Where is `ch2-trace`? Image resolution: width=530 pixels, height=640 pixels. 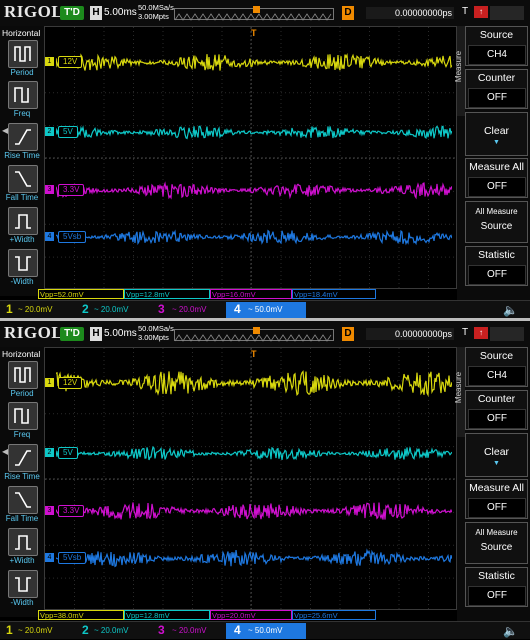
ch2-trace is located at coordinates (254, 452).